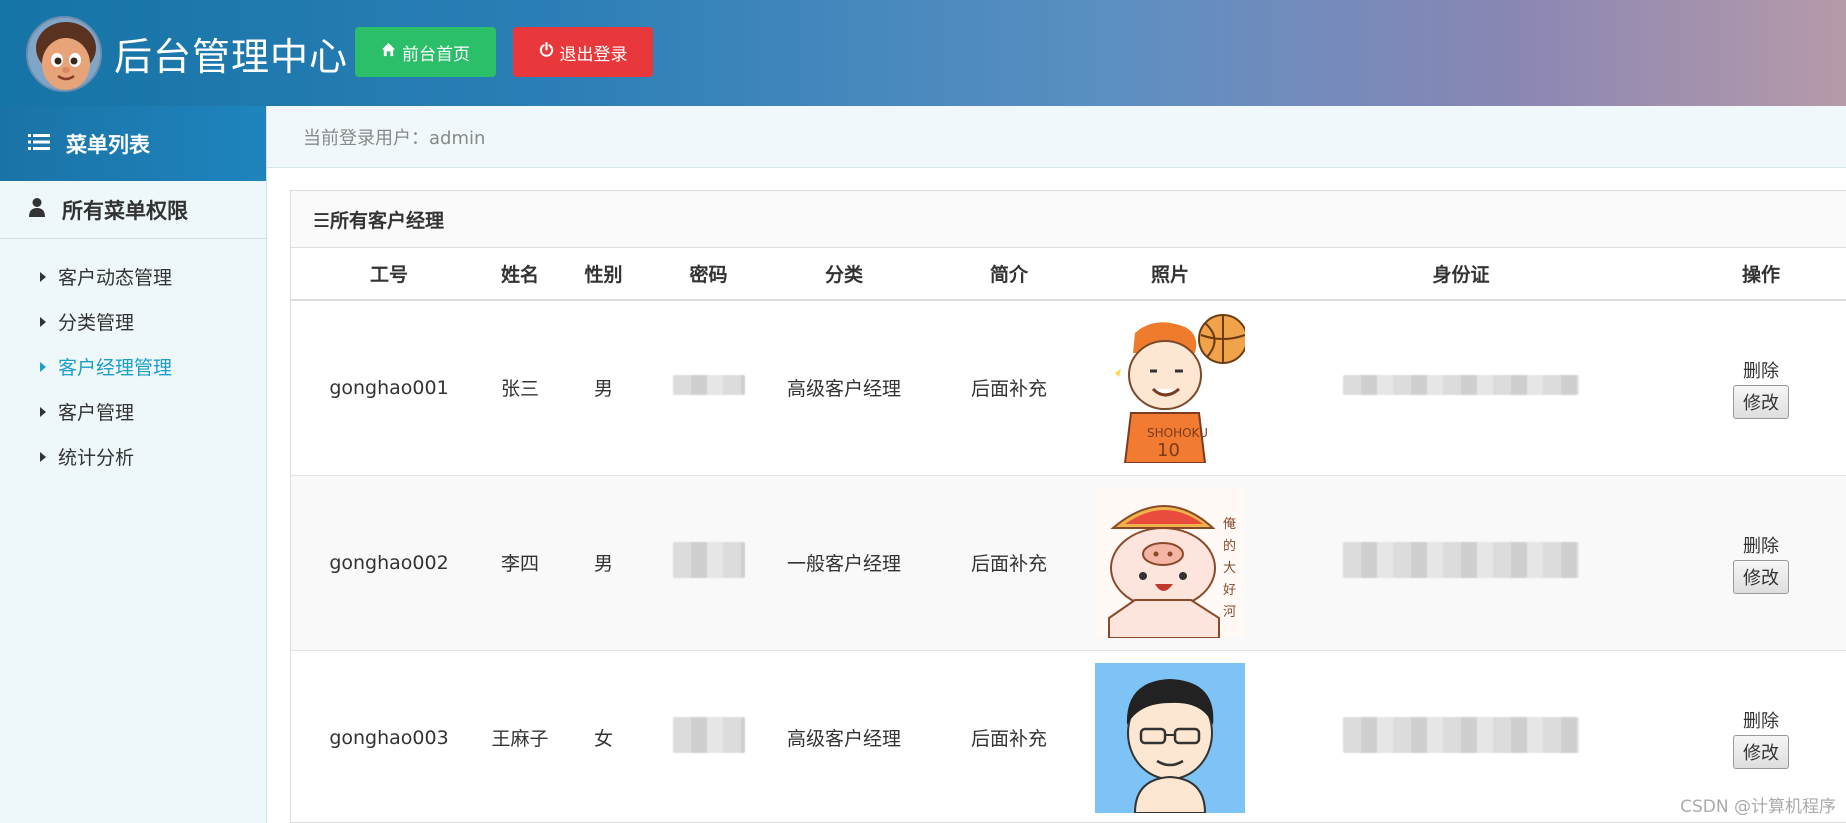  I want to click on manager-photo, so click(1170, 737).